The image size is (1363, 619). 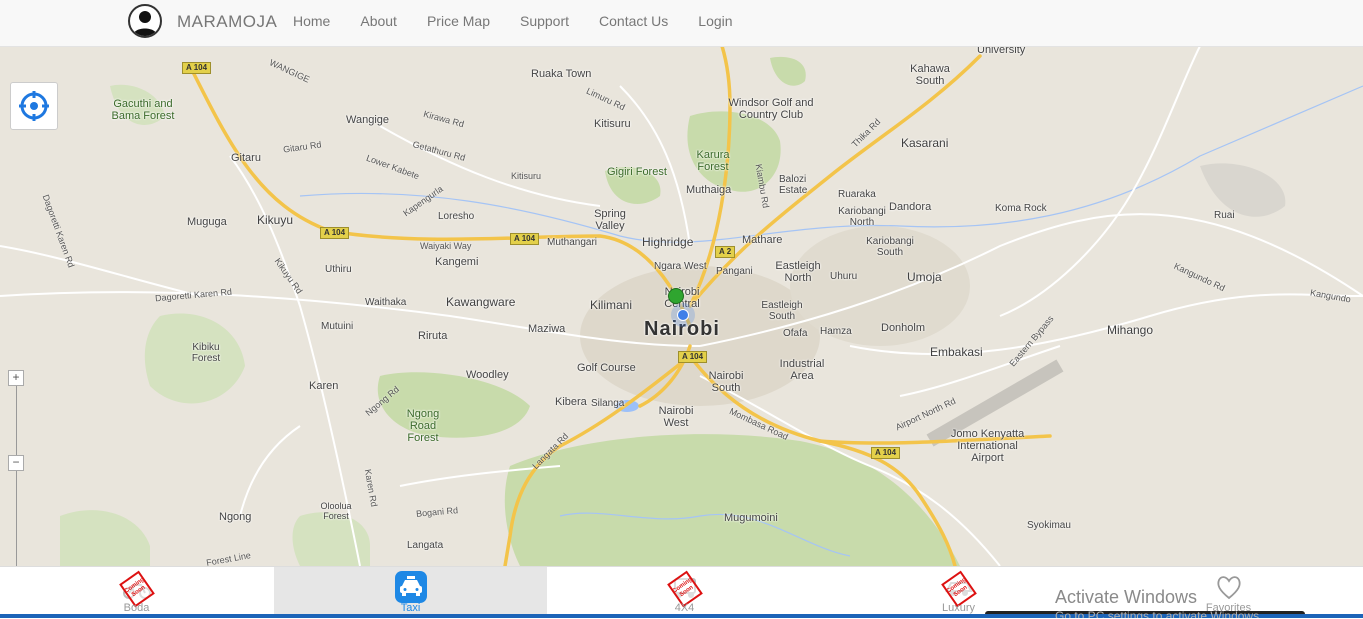 What do you see at coordinates (782, 311) in the screenshot?
I see `map-place: Eastleigh South` at bounding box center [782, 311].